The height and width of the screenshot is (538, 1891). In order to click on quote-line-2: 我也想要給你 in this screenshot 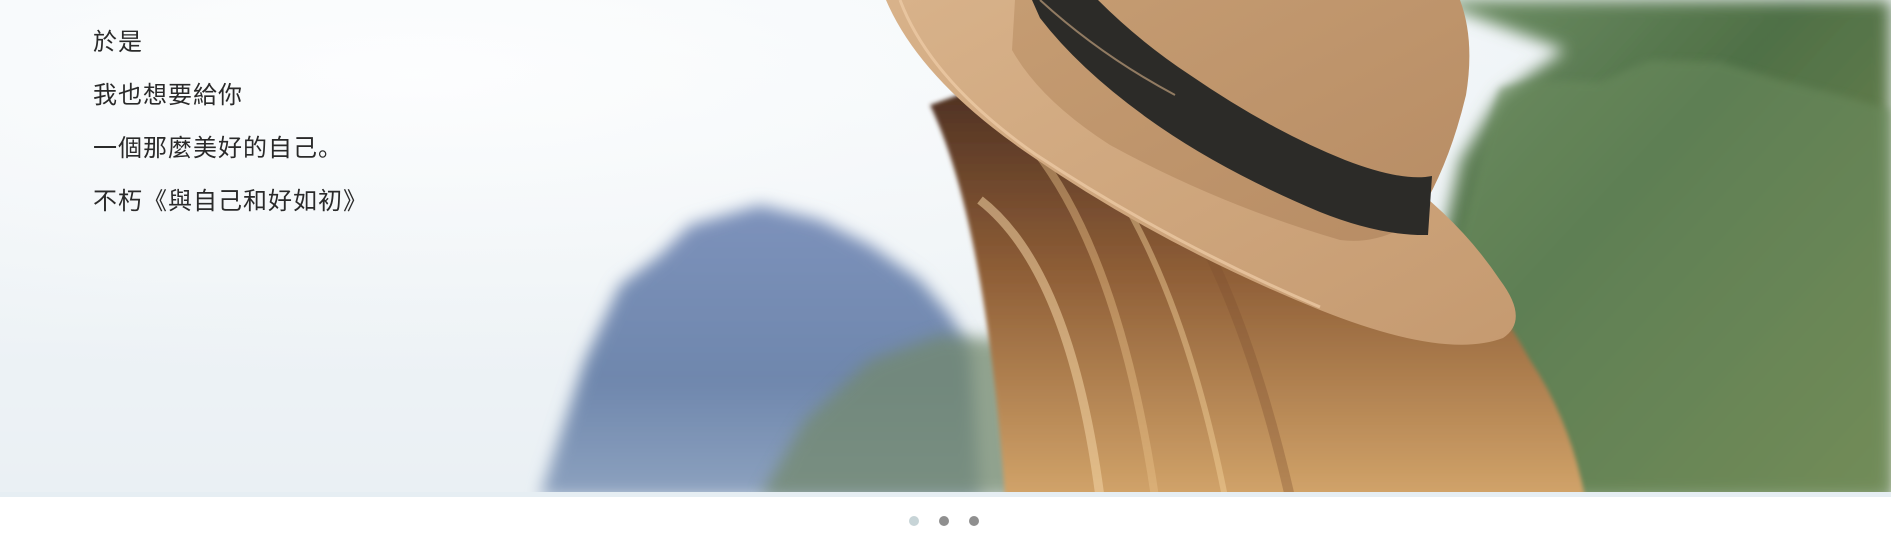, I will do `click(168, 95)`.